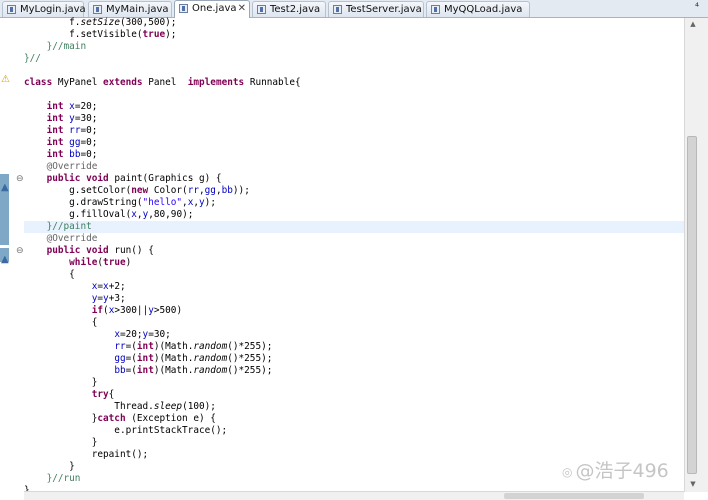 Image resolution: width=708 pixels, height=500 pixels. What do you see at coordinates (38, 82) in the screenshot?
I see `code-token: class` at bounding box center [38, 82].